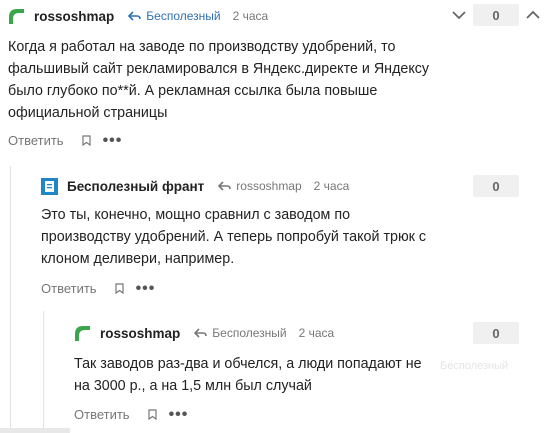  I want to click on author-name: Бесполезный франт, so click(135, 186).